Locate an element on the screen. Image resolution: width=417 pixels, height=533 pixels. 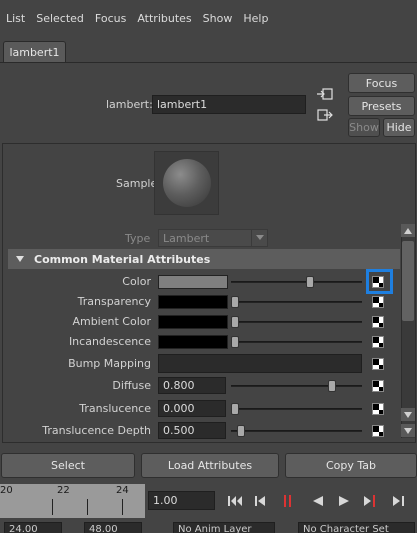
menu-selected: Selected is located at coordinates (60, 18).